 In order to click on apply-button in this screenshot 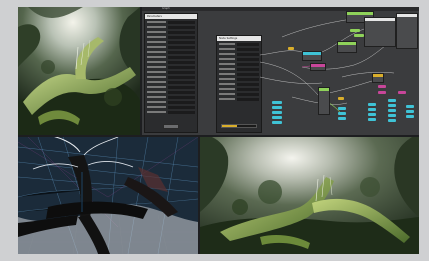, I will do `click(171, 126)`.